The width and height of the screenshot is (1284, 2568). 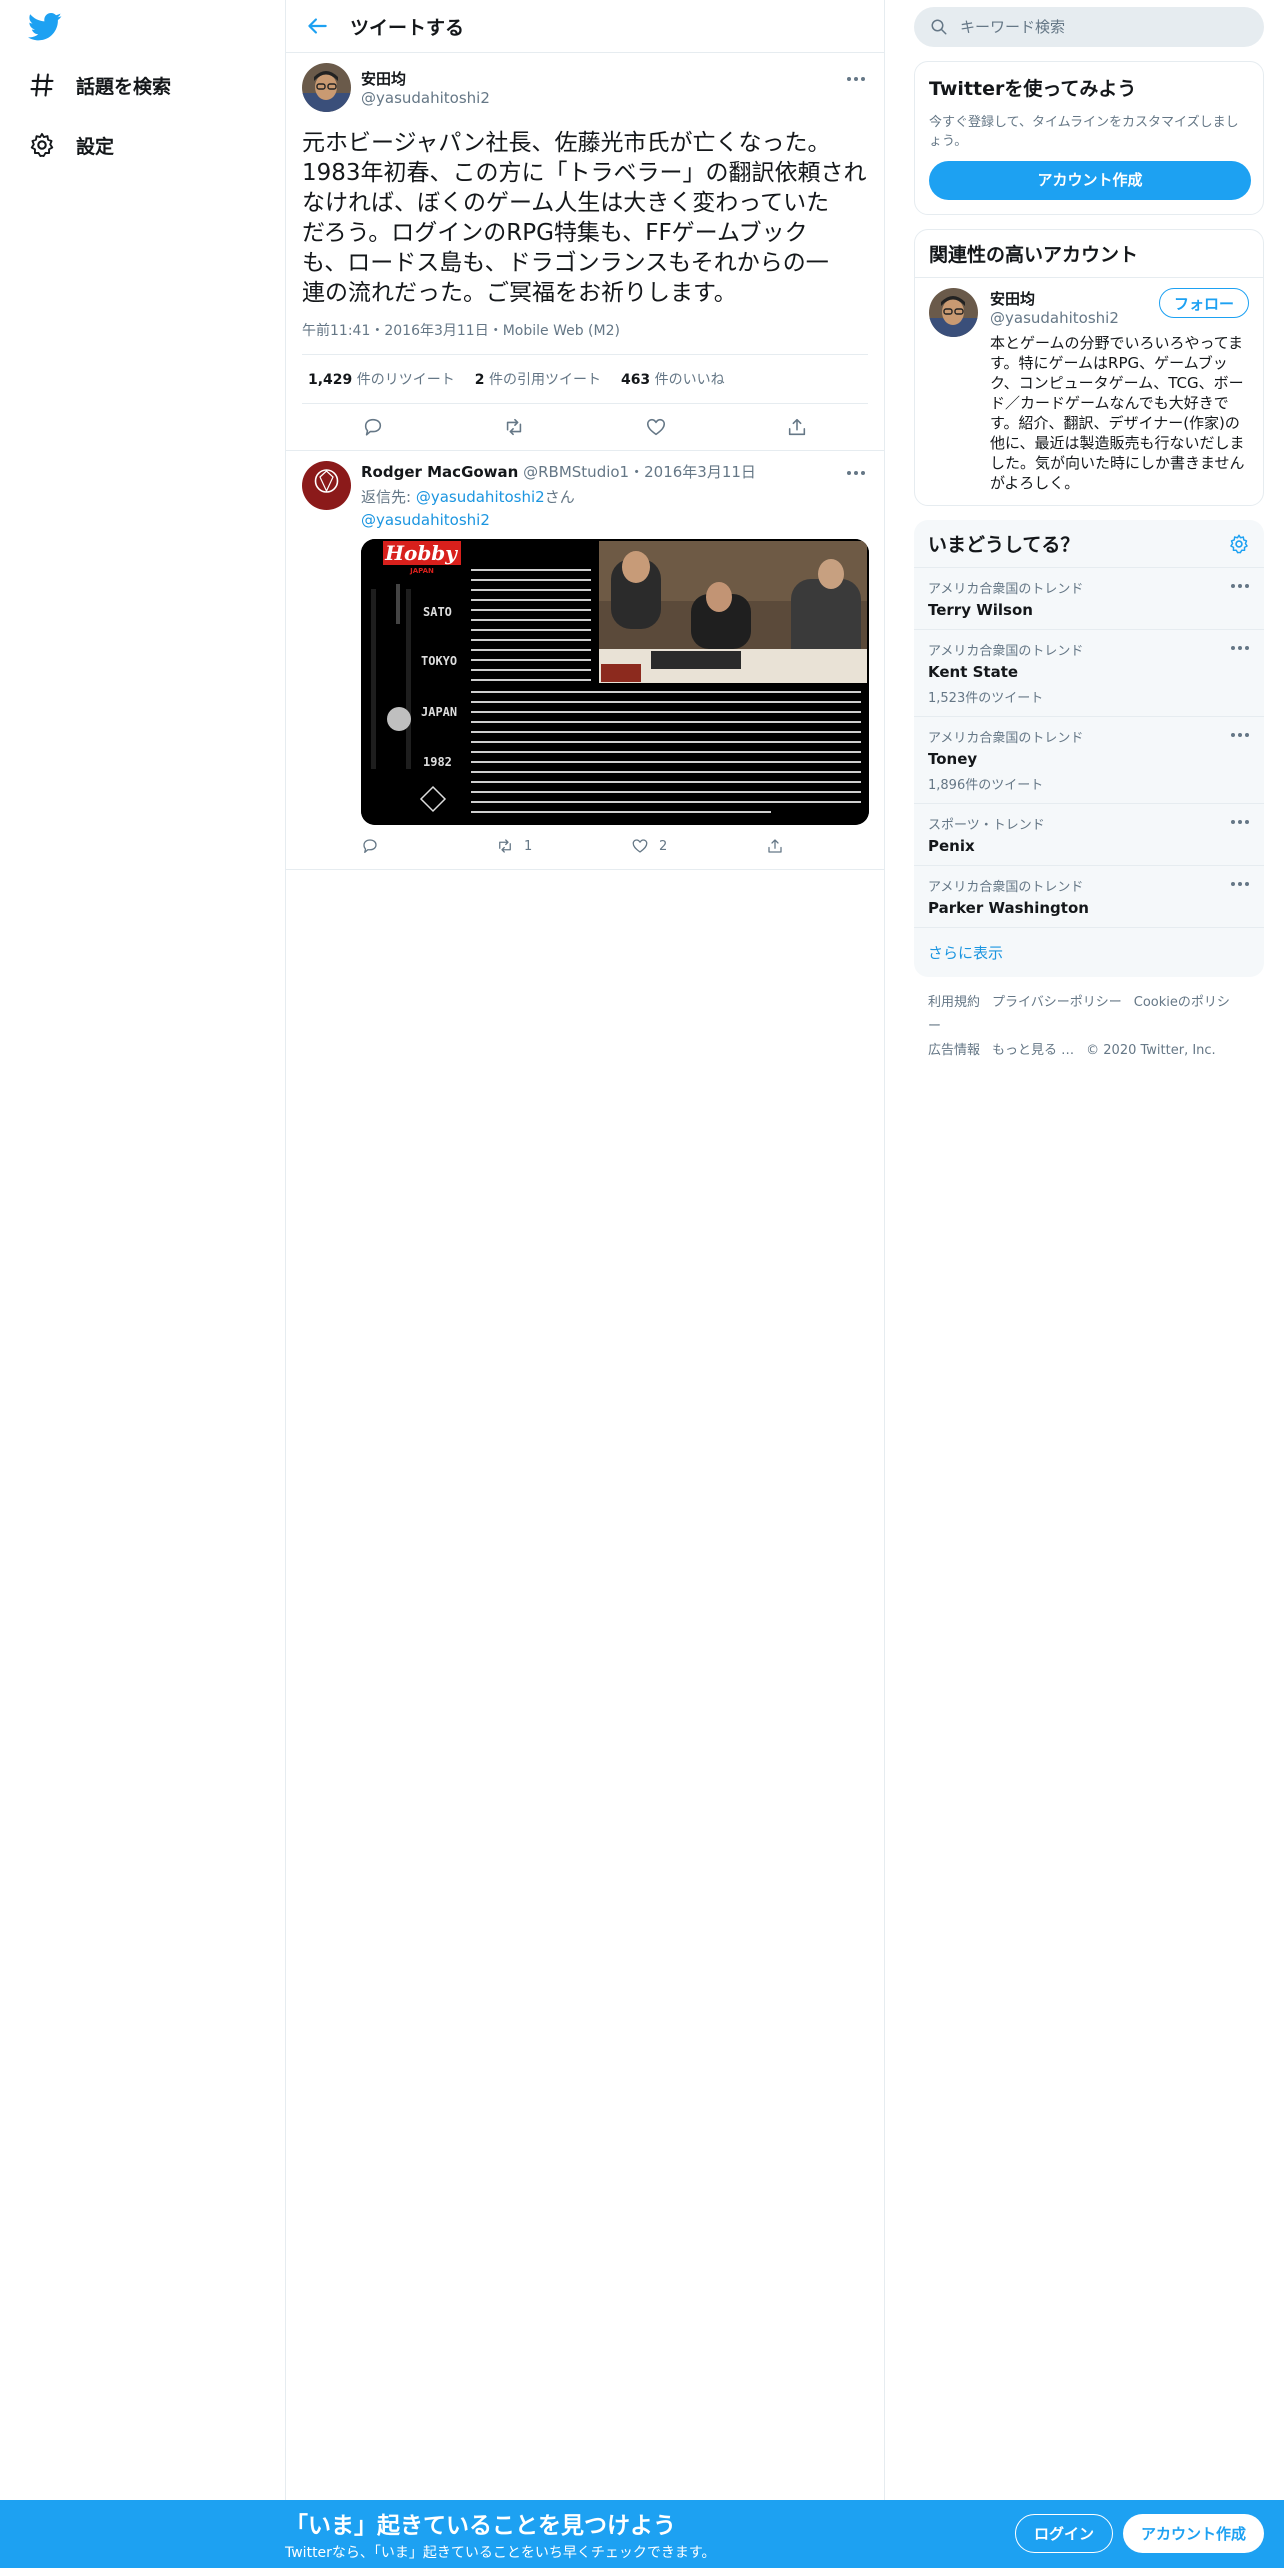 I want to click on trend-category: スポーツ・トレンド, so click(x=986, y=825).